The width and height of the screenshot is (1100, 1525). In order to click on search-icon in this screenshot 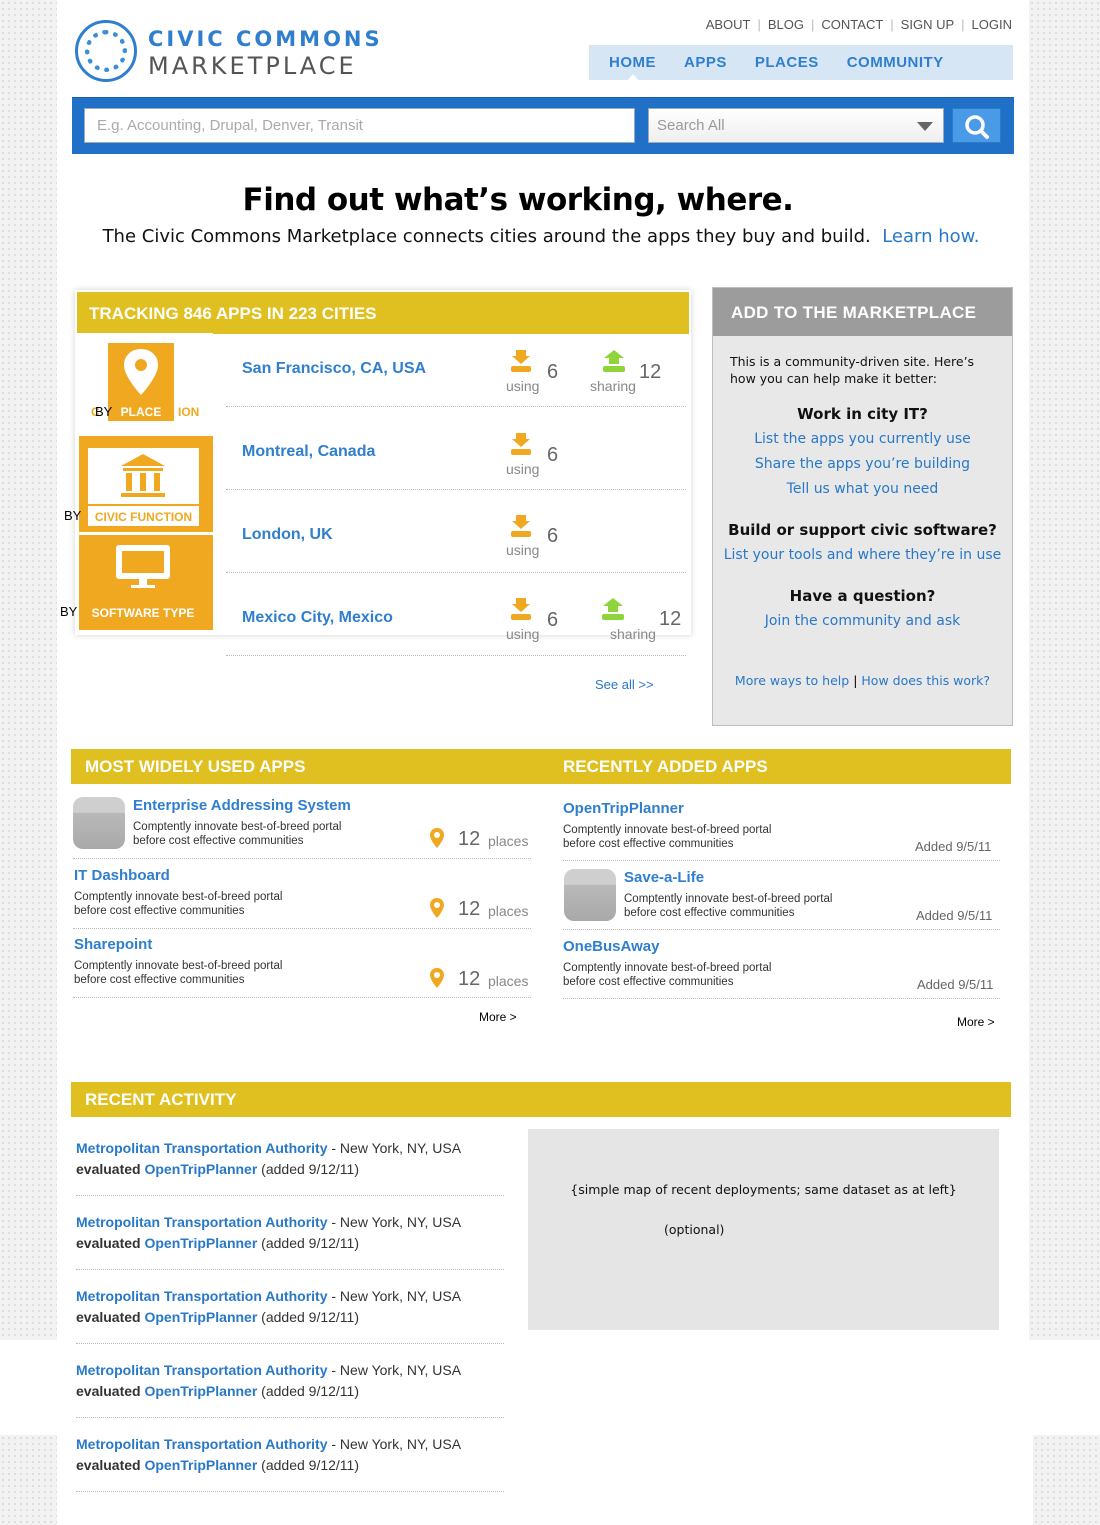, I will do `click(977, 127)`.